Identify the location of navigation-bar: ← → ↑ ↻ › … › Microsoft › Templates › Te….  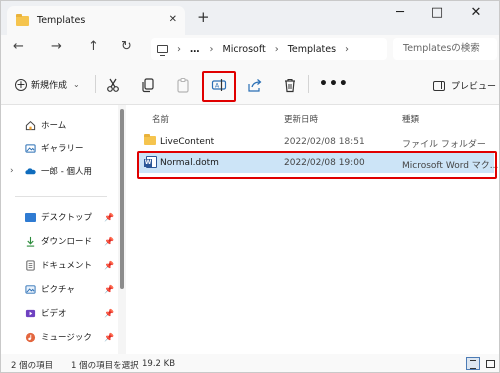
(250, 49).